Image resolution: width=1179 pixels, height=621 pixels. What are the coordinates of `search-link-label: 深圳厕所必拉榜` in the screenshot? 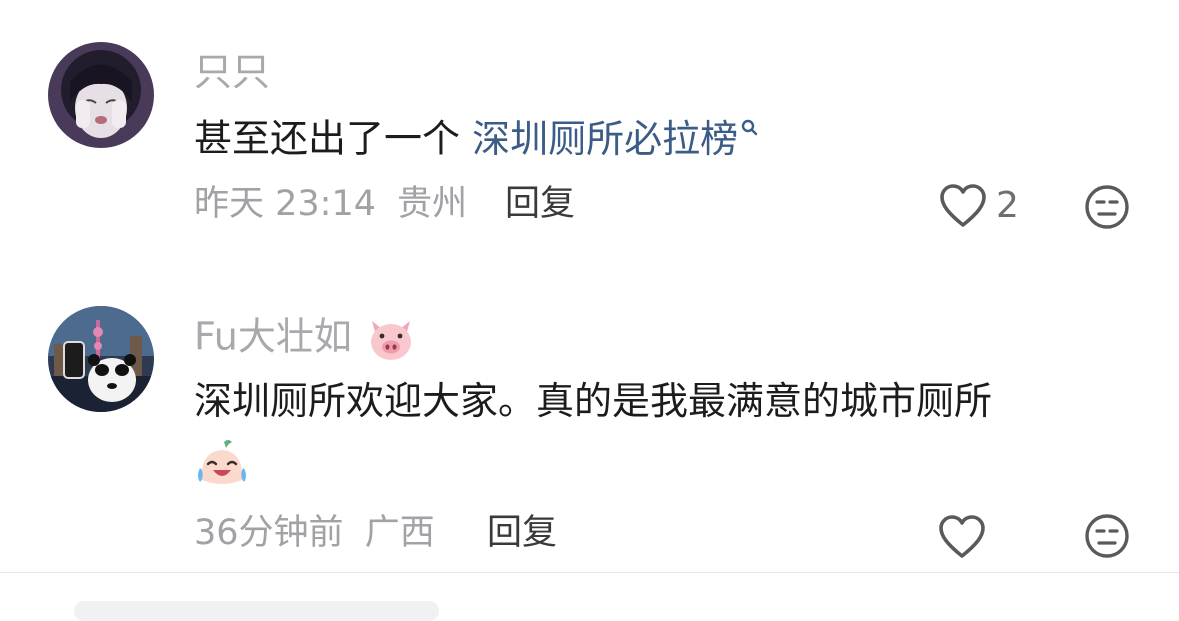 It's located at (605, 138).